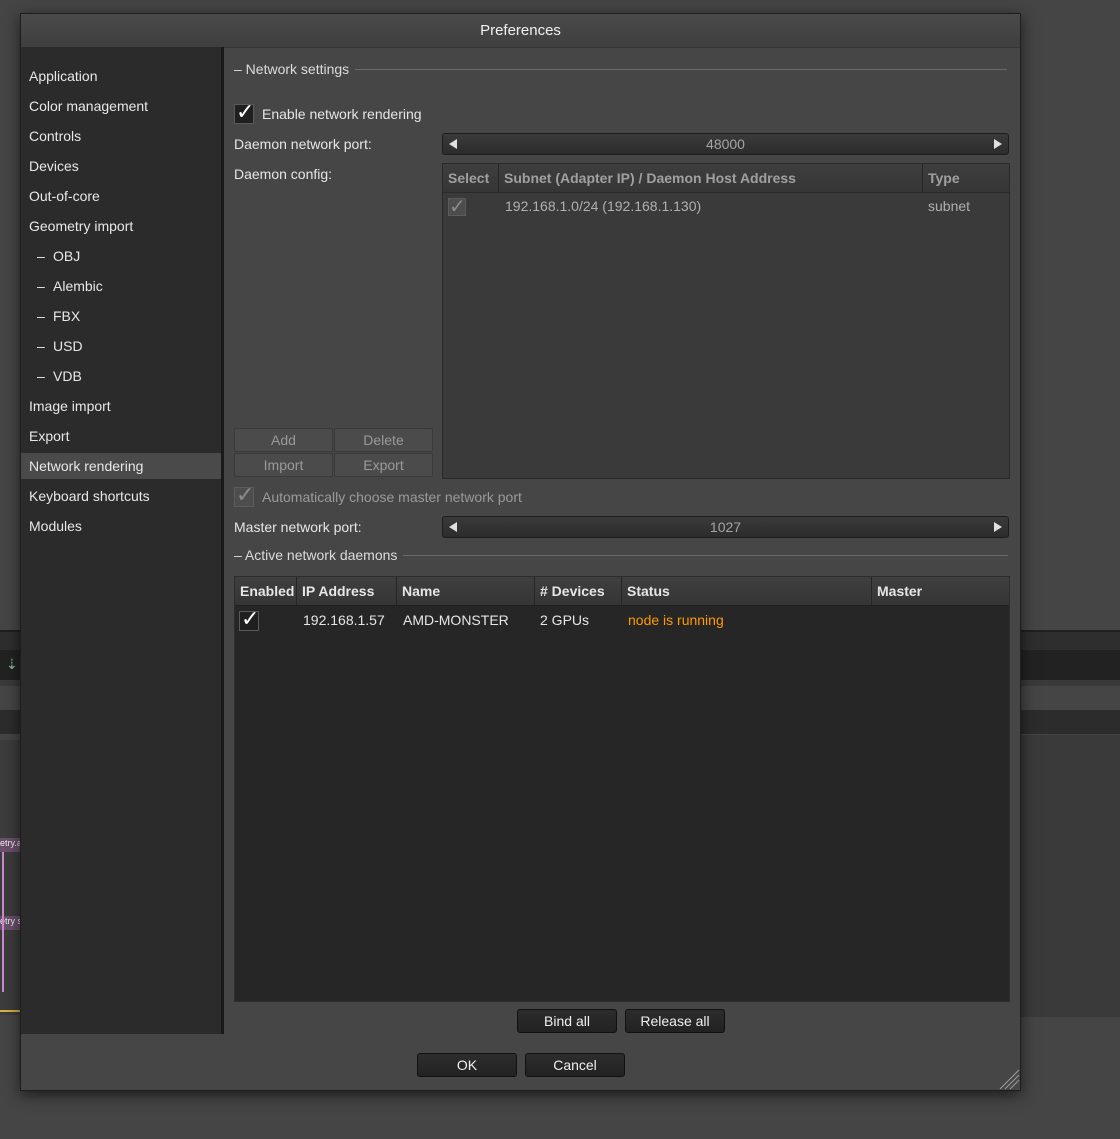  I want to click on sidebar-item-application: Application, so click(121, 76).